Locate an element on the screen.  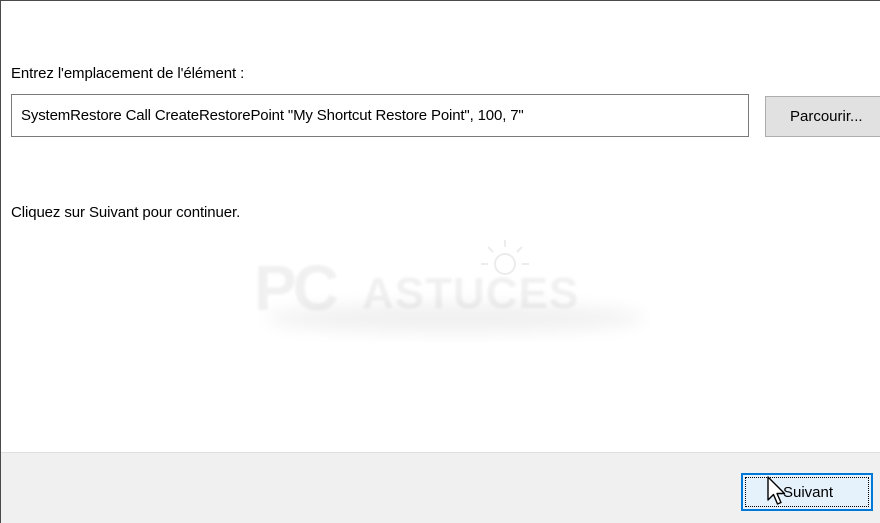
continue-hint: Cliquez sur Suivant pour continuer. is located at coordinates (126, 212).